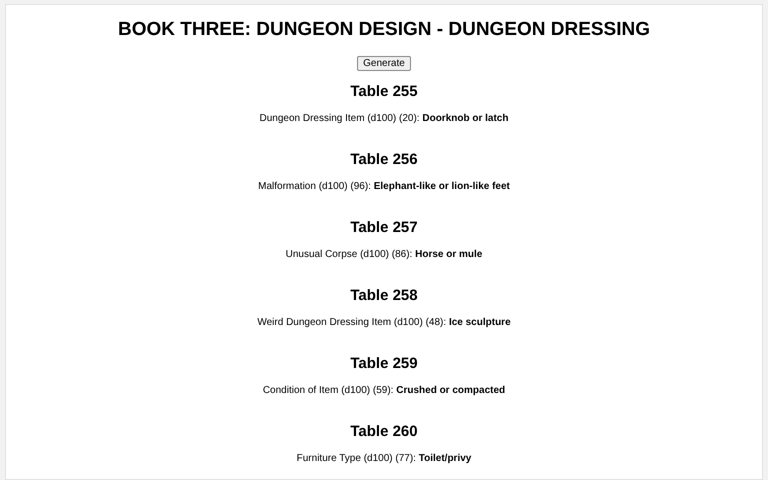 This screenshot has width=768, height=480. What do you see at coordinates (384, 255) in the screenshot?
I see `table-result: Unusual Corpse (d100) (86): Horse or mule` at bounding box center [384, 255].